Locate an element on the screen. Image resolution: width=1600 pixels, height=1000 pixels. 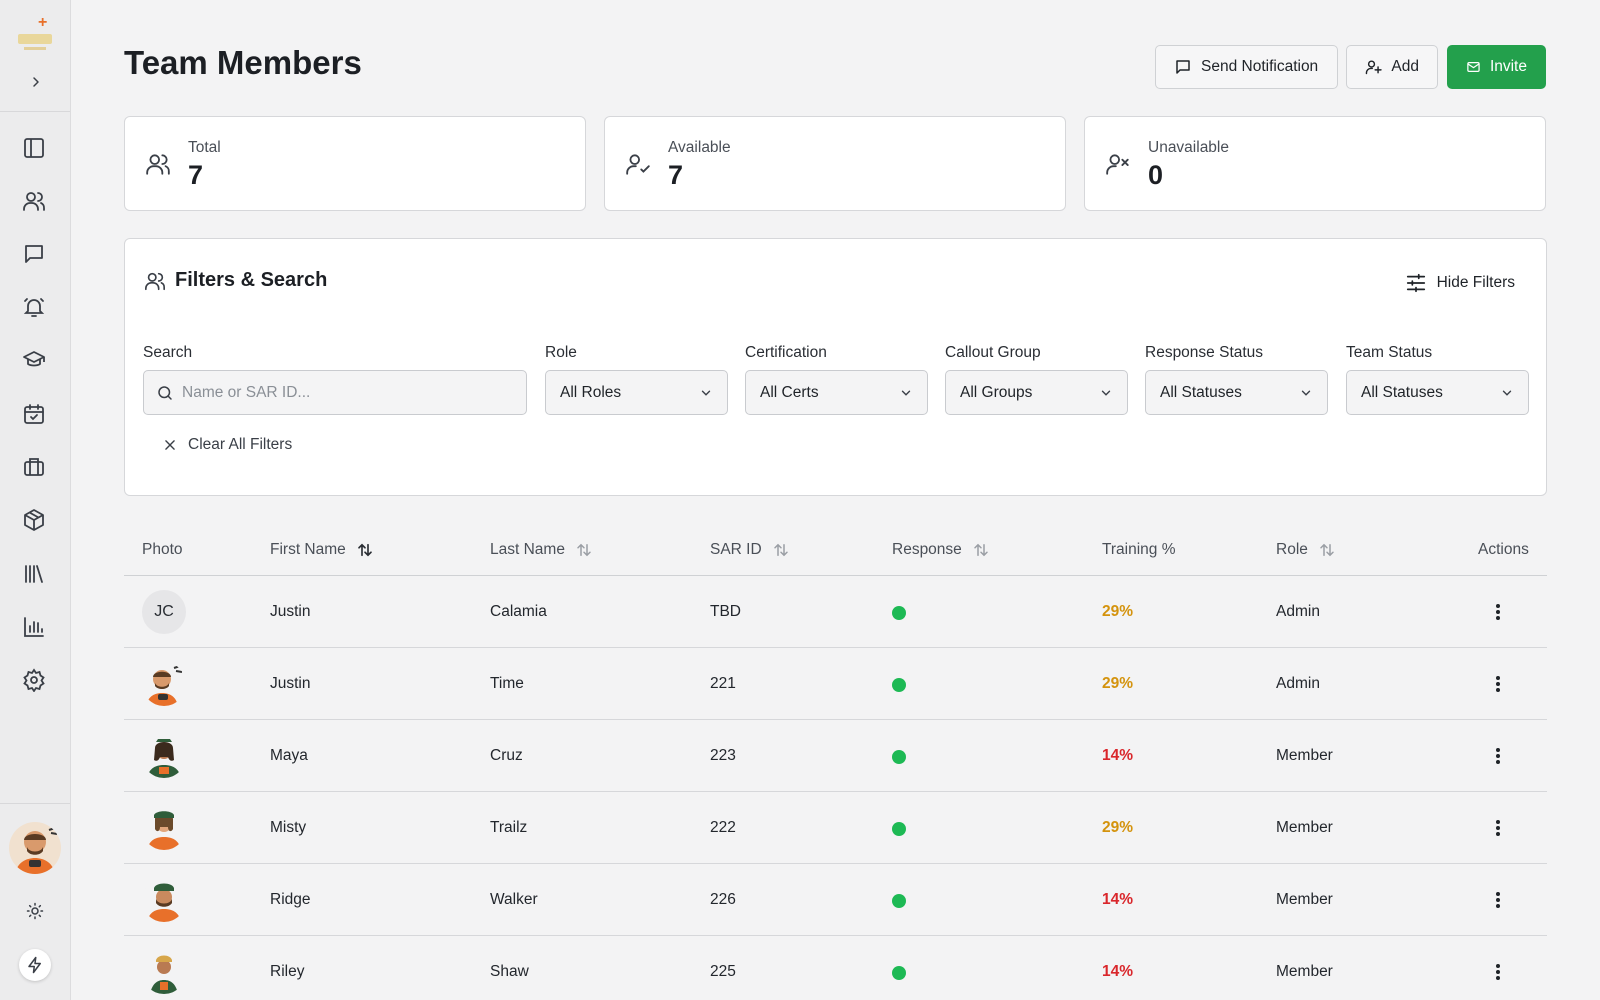
table-row: Ridge Walker 226 14% Member is located at coordinates (835, 900).